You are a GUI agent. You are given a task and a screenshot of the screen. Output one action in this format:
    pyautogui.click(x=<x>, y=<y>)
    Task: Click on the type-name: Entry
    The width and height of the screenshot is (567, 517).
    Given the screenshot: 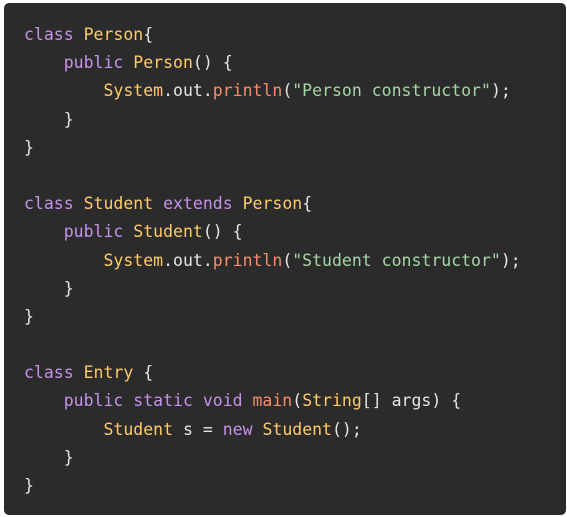 What is the action you would take?
    pyautogui.click(x=108, y=373)
    